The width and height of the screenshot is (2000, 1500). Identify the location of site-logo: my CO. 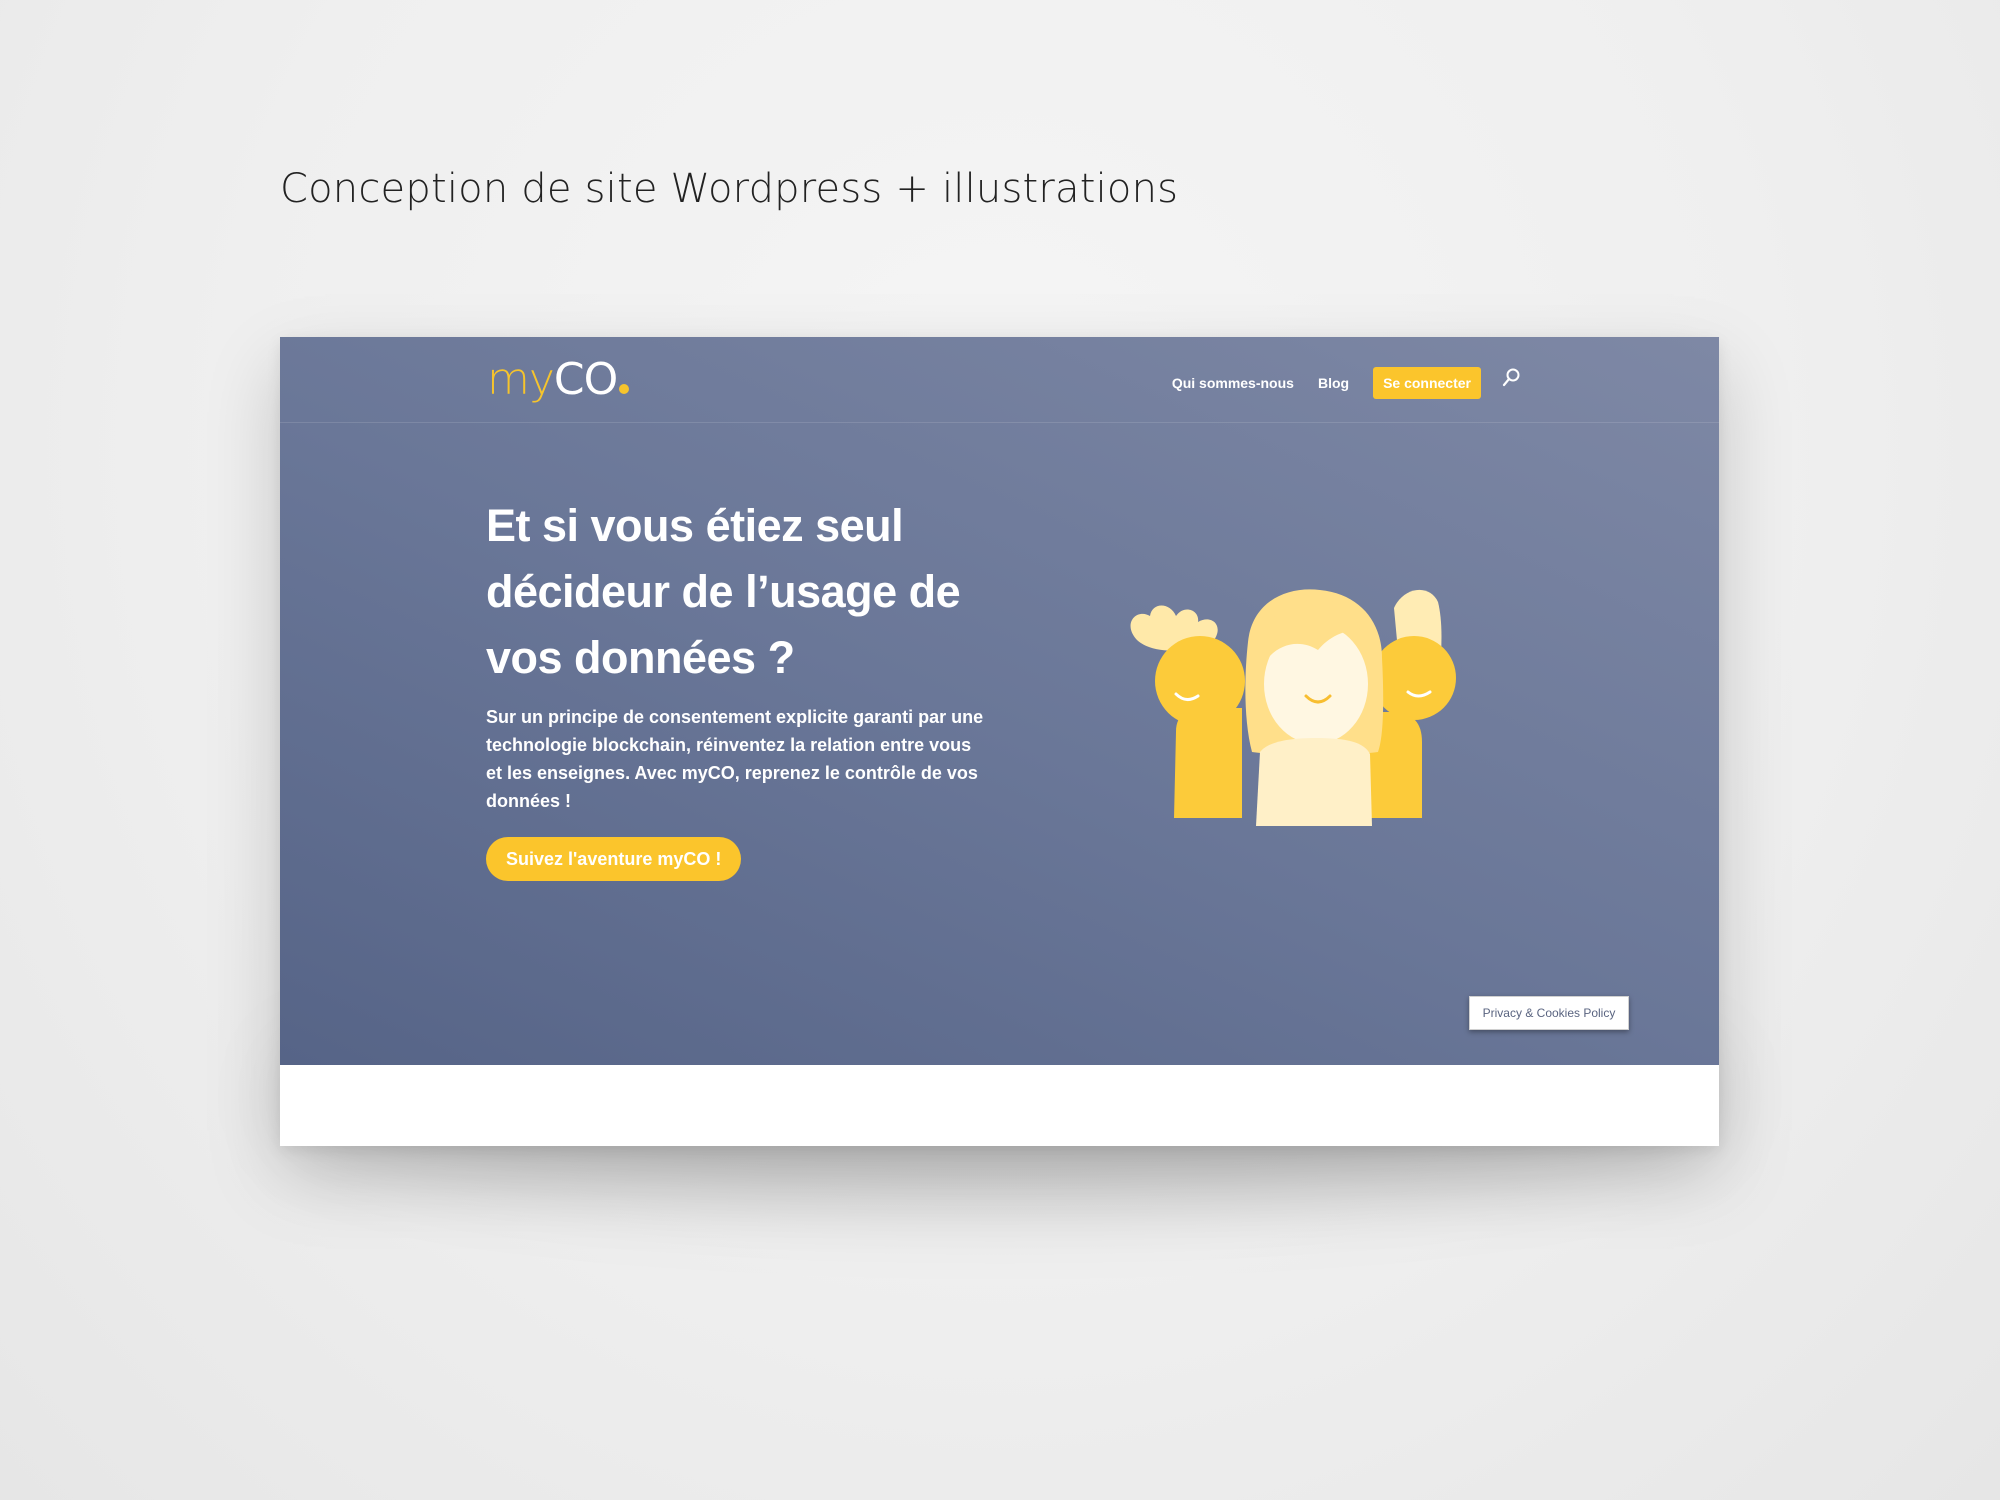
(558, 380).